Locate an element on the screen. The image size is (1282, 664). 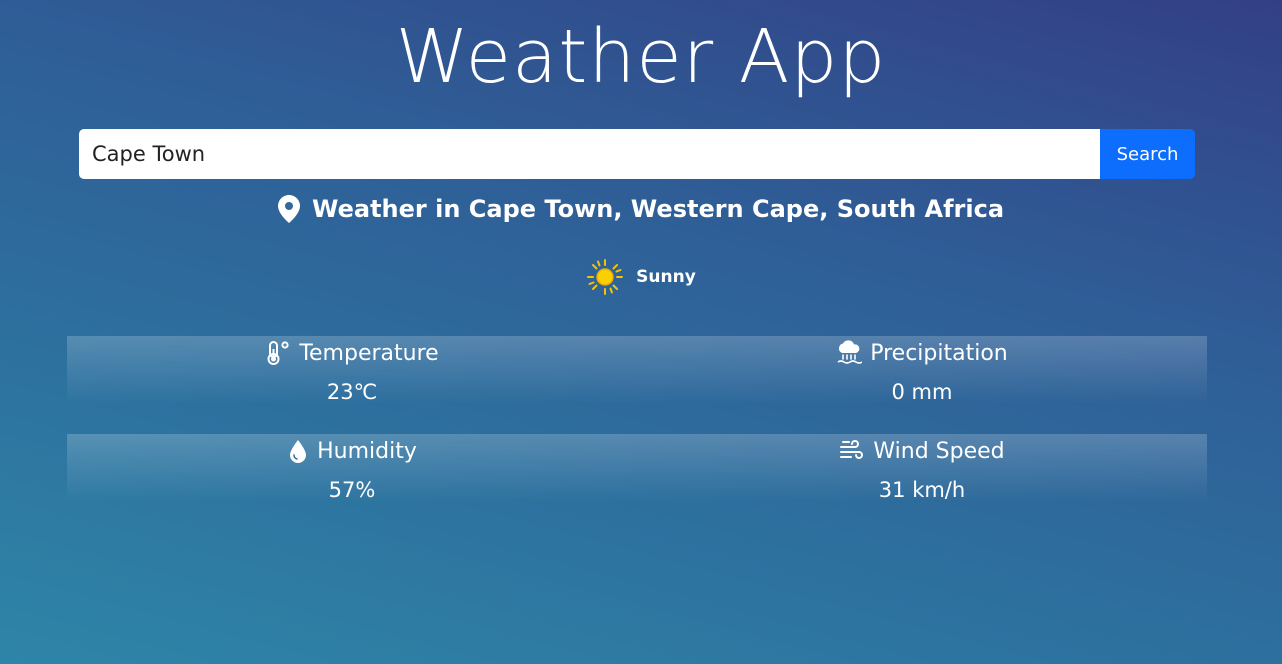
search-bar: Search is located at coordinates (637, 154).